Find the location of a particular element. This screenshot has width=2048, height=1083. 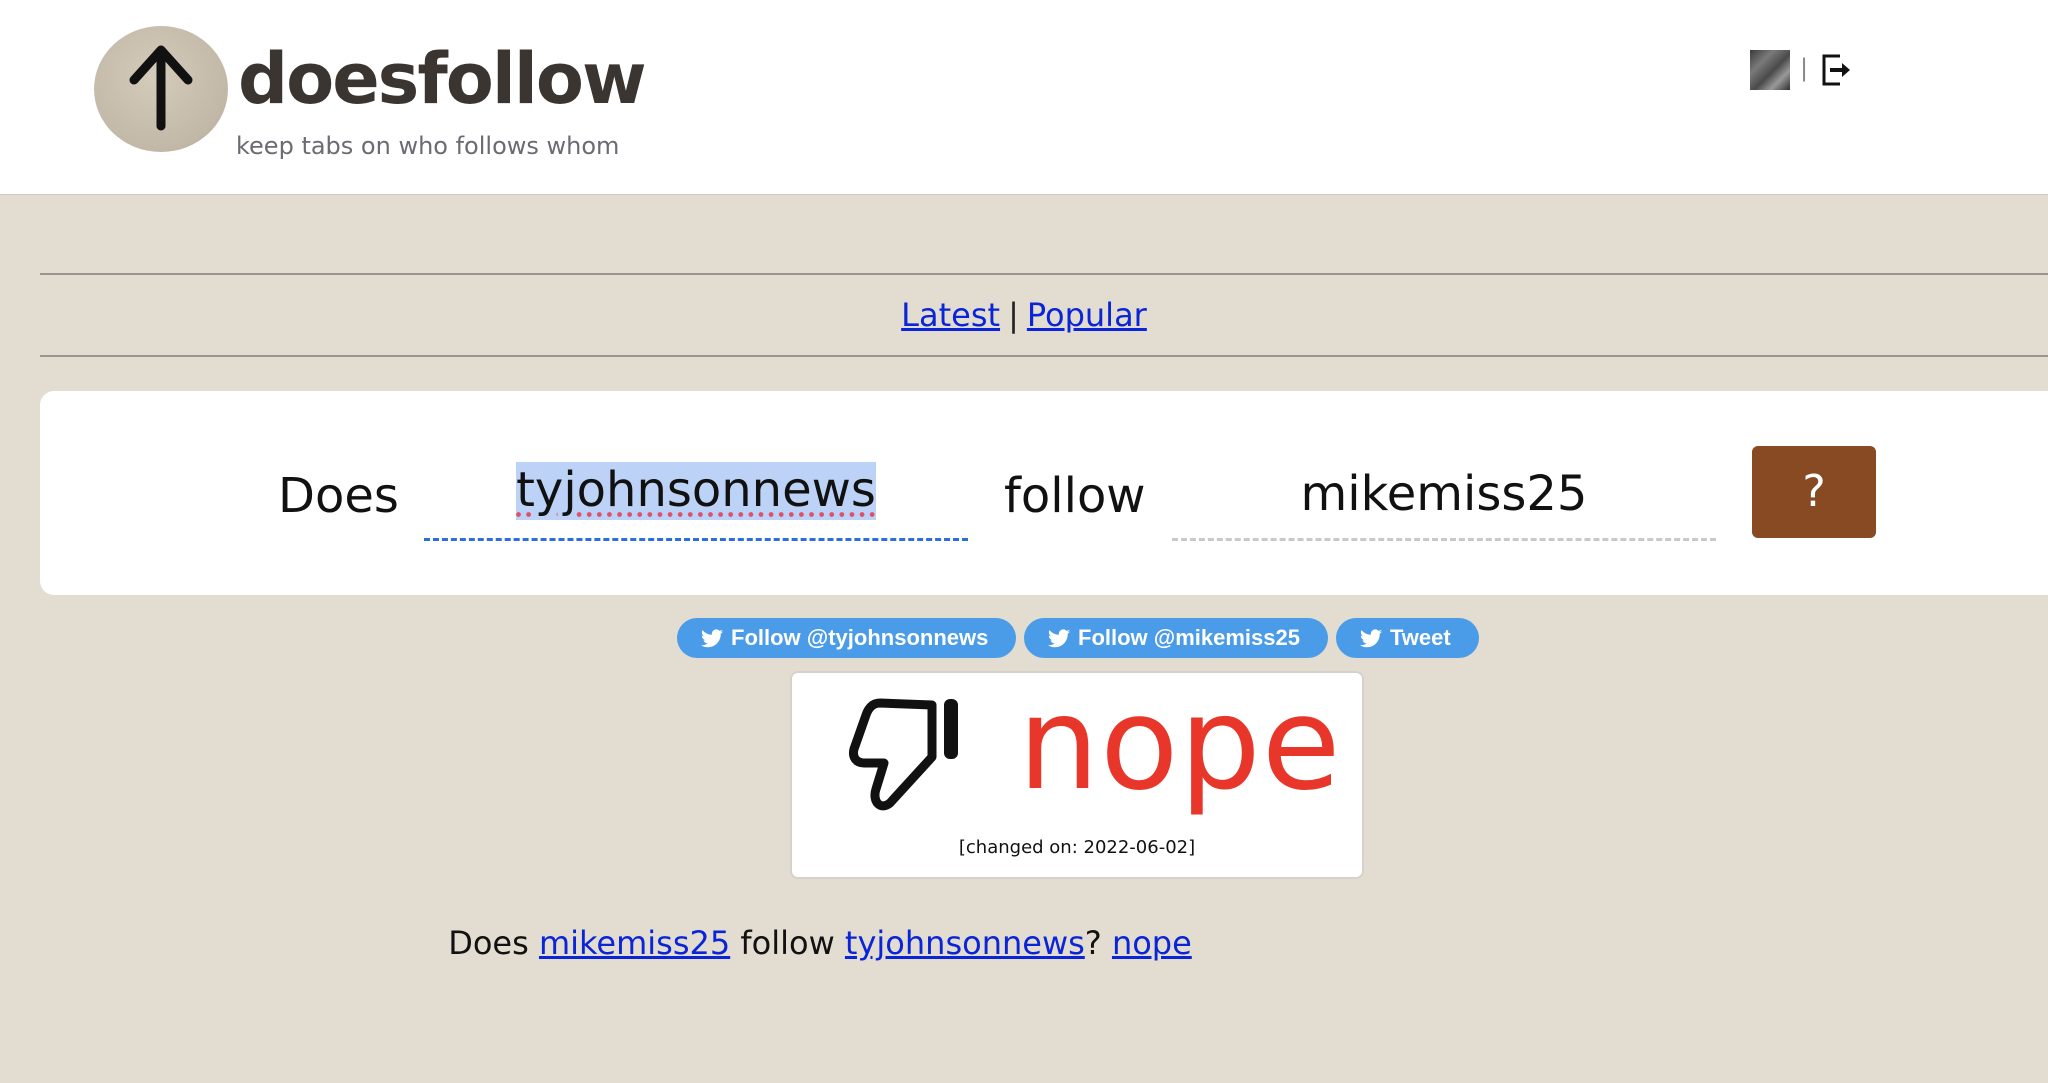

user-avatar is located at coordinates (1770, 70).